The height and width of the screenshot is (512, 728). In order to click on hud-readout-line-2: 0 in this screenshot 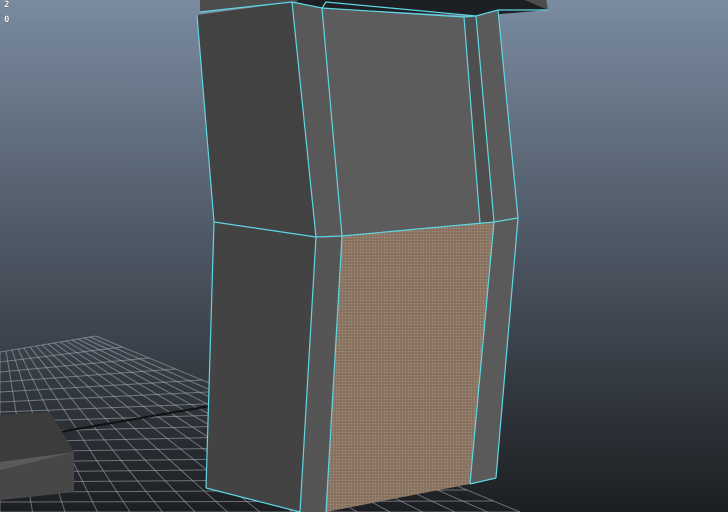, I will do `click(7, 20)`.